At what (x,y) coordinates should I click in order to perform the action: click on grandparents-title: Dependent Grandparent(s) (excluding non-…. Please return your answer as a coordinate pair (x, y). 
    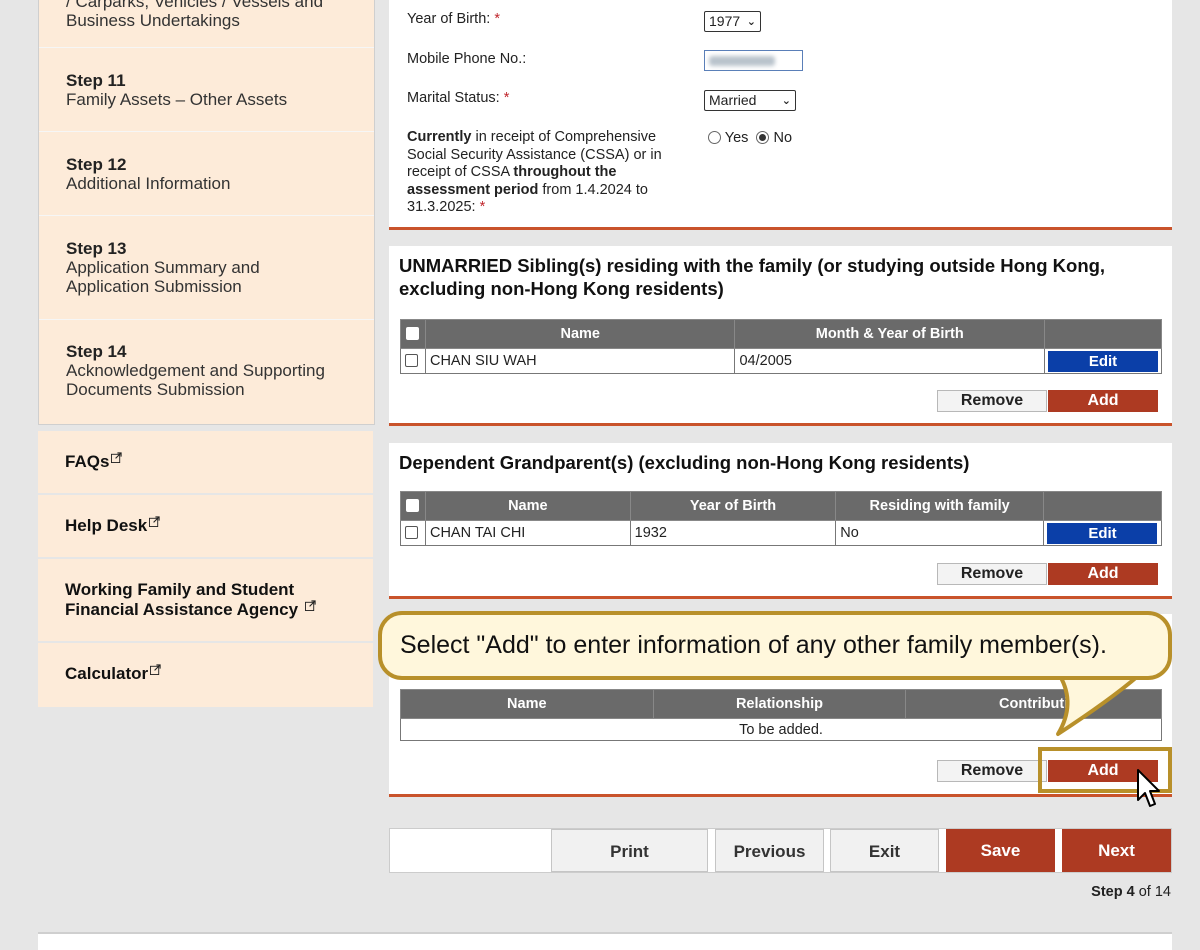
    Looking at the image, I should click on (684, 462).